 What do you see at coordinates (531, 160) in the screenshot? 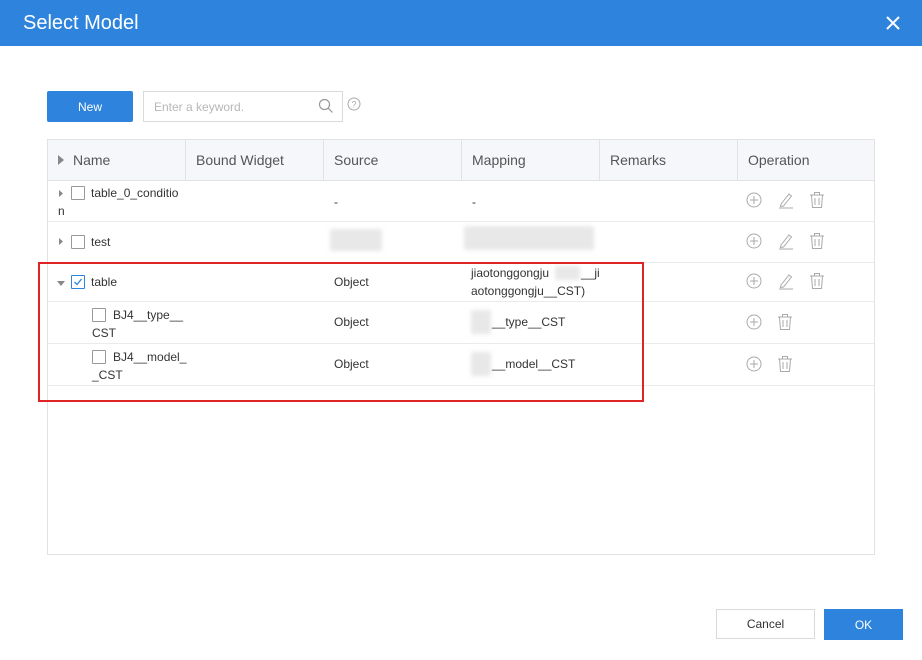
I see `column-header-mapping: Mapping` at bounding box center [531, 160].